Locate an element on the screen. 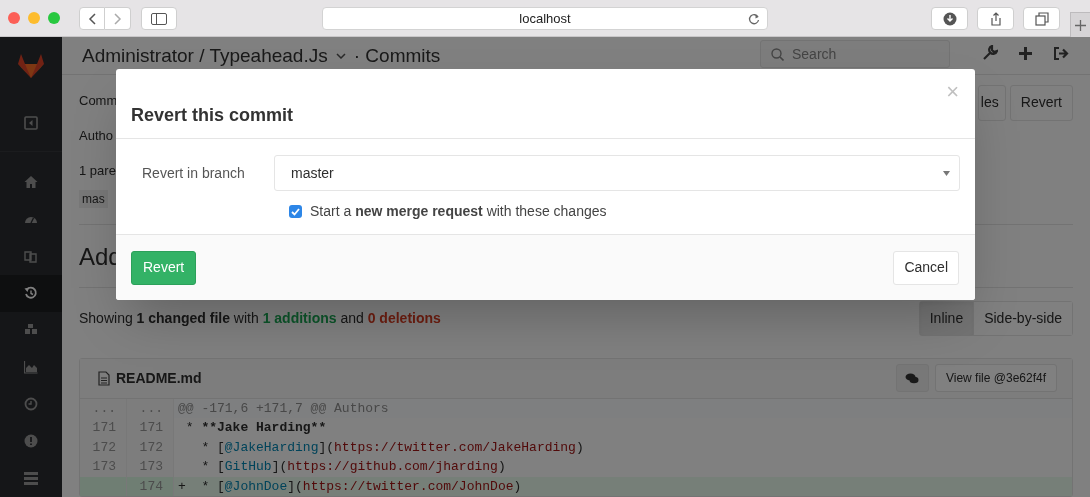 The width and height of the screenshot is (1090, 497). code-line: * [GitHub](https://github.com/jharding) is located at coordinates (353, 467).